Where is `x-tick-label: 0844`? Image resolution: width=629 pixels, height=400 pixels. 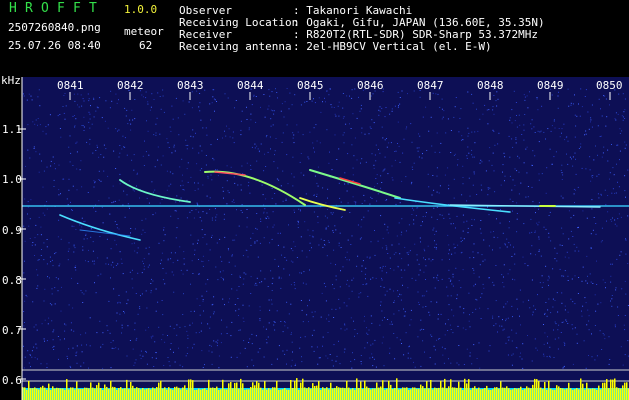
x-tick-label: 0844 is located at coordinates (250, 85).